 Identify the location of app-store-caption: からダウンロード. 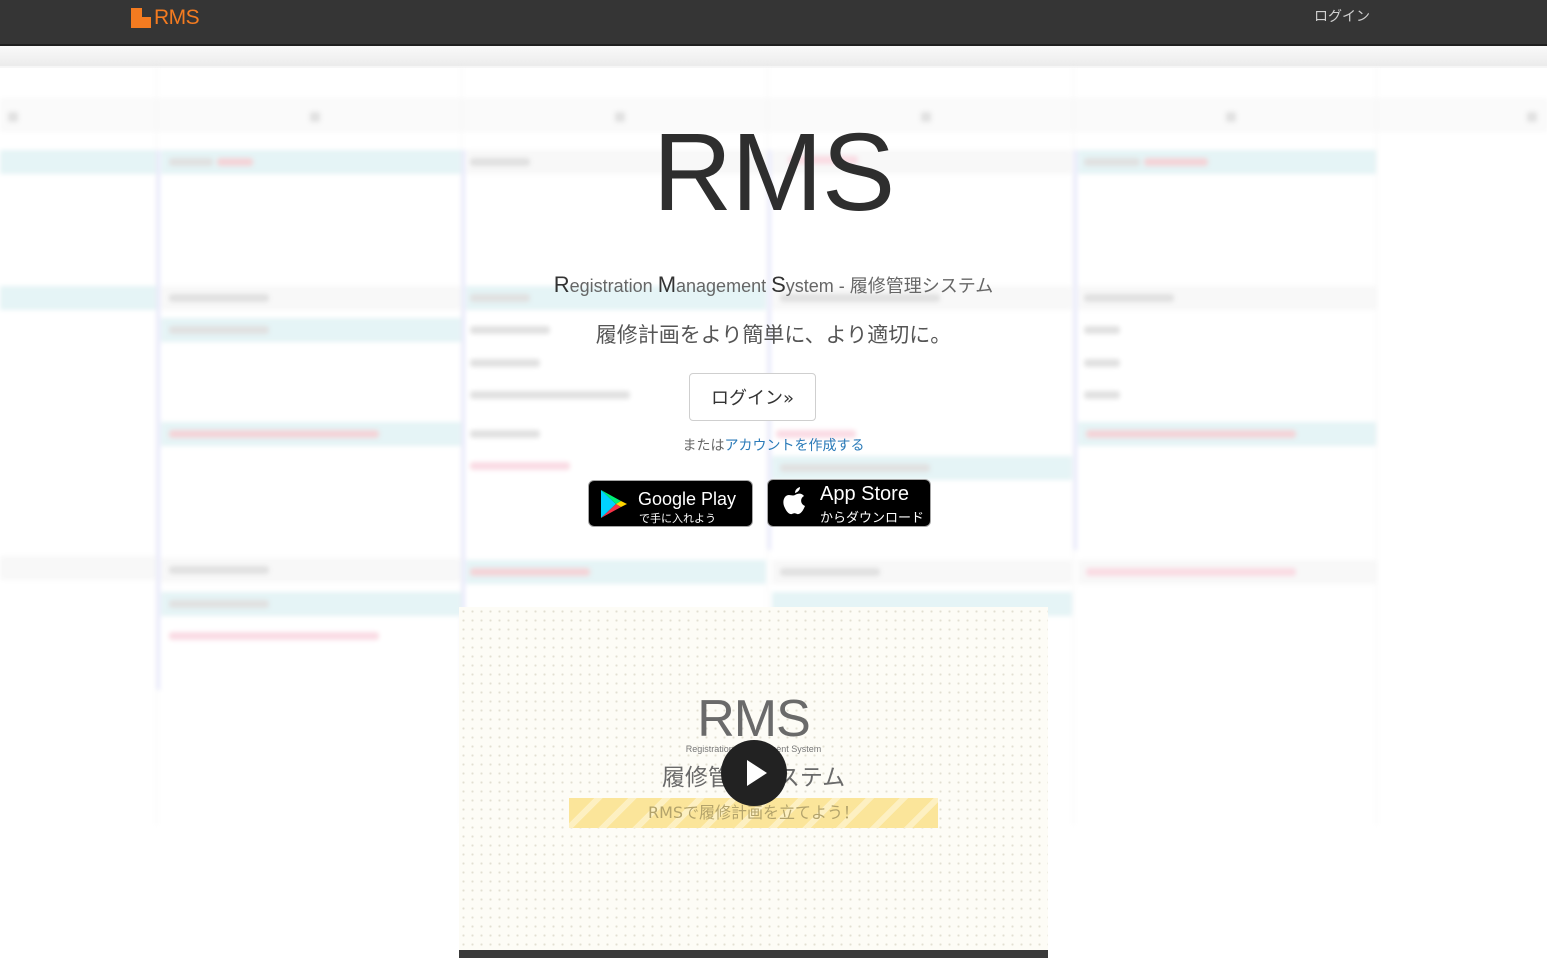
(872, 518).